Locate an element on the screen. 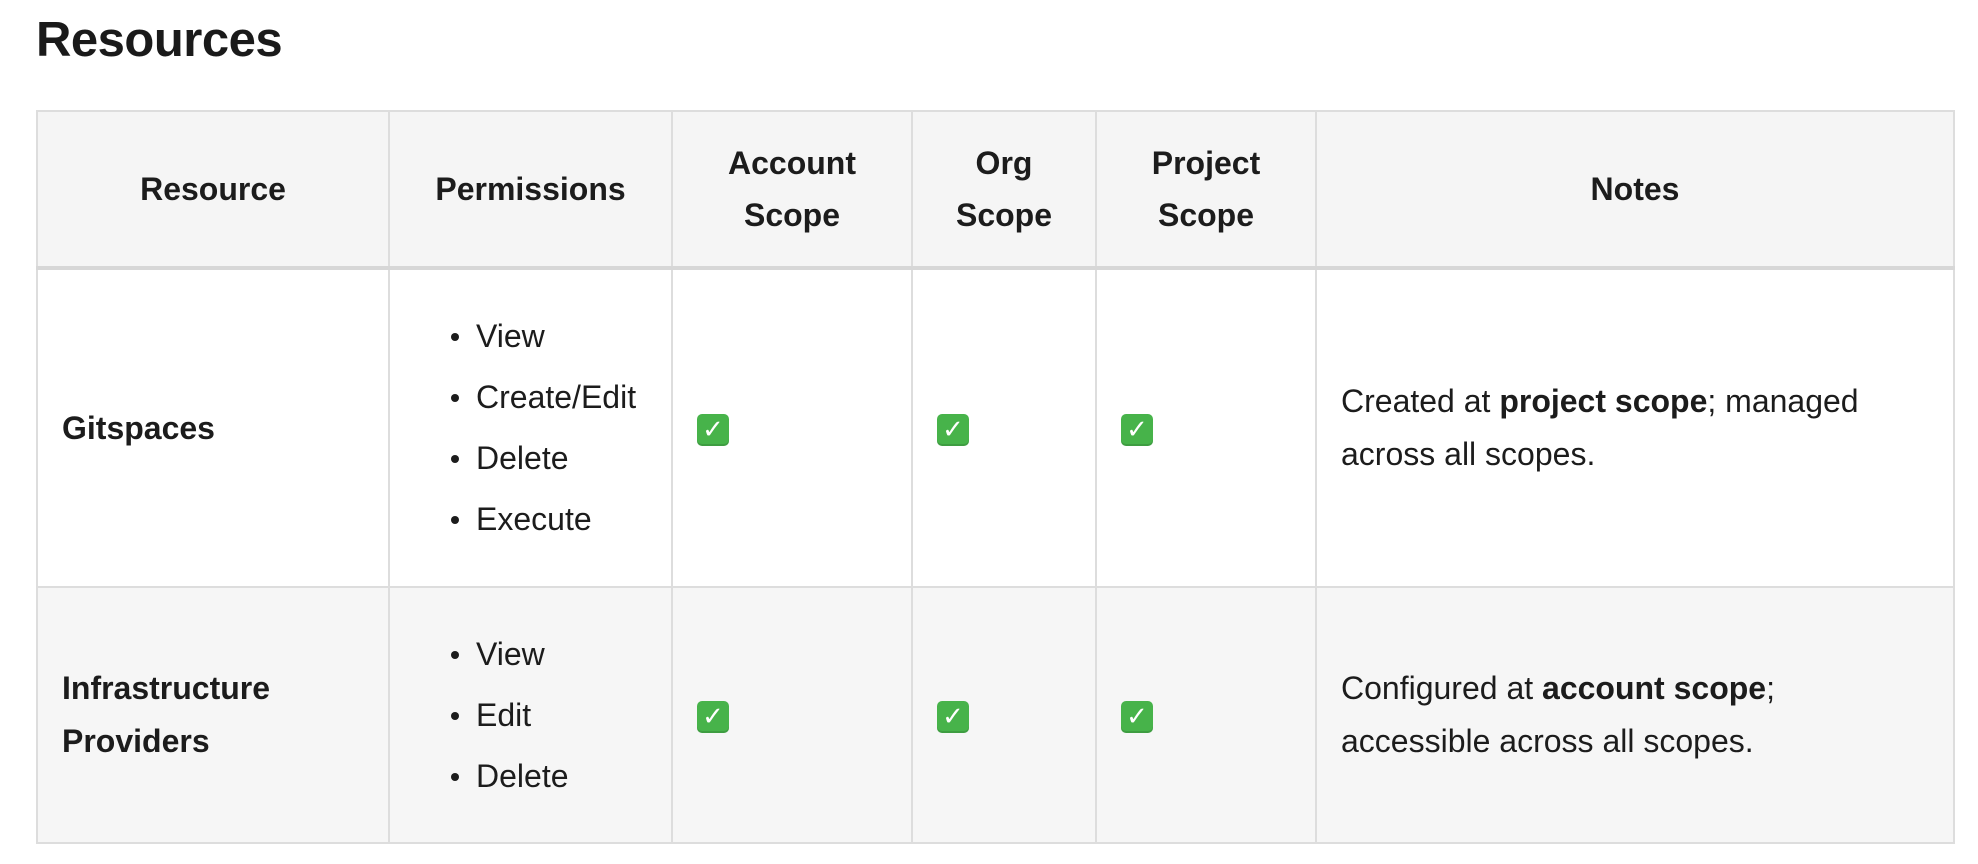 Image resolution: width=1978 pixels, height=864 pixels. permission-item: Execute is located at coordinates (549, 519).